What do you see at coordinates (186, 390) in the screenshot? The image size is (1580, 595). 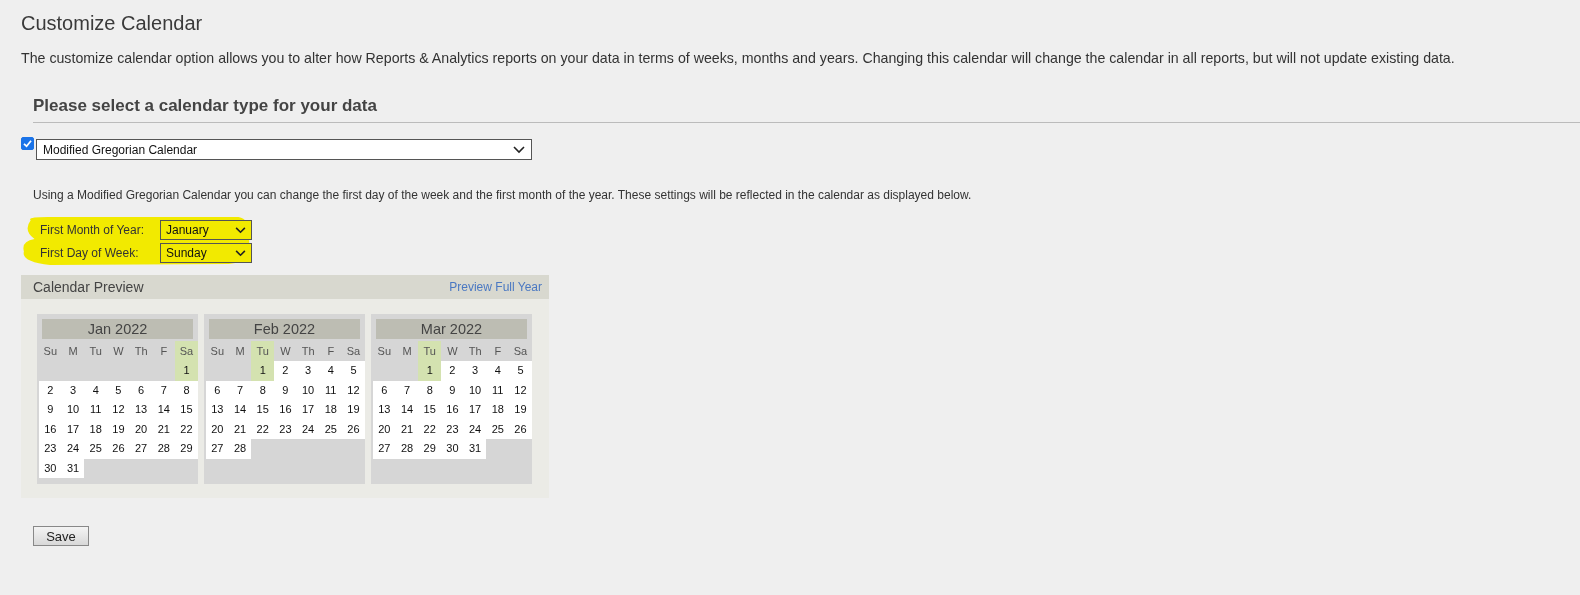 I see `day-cell: 8` at bounding box center [186, 390].